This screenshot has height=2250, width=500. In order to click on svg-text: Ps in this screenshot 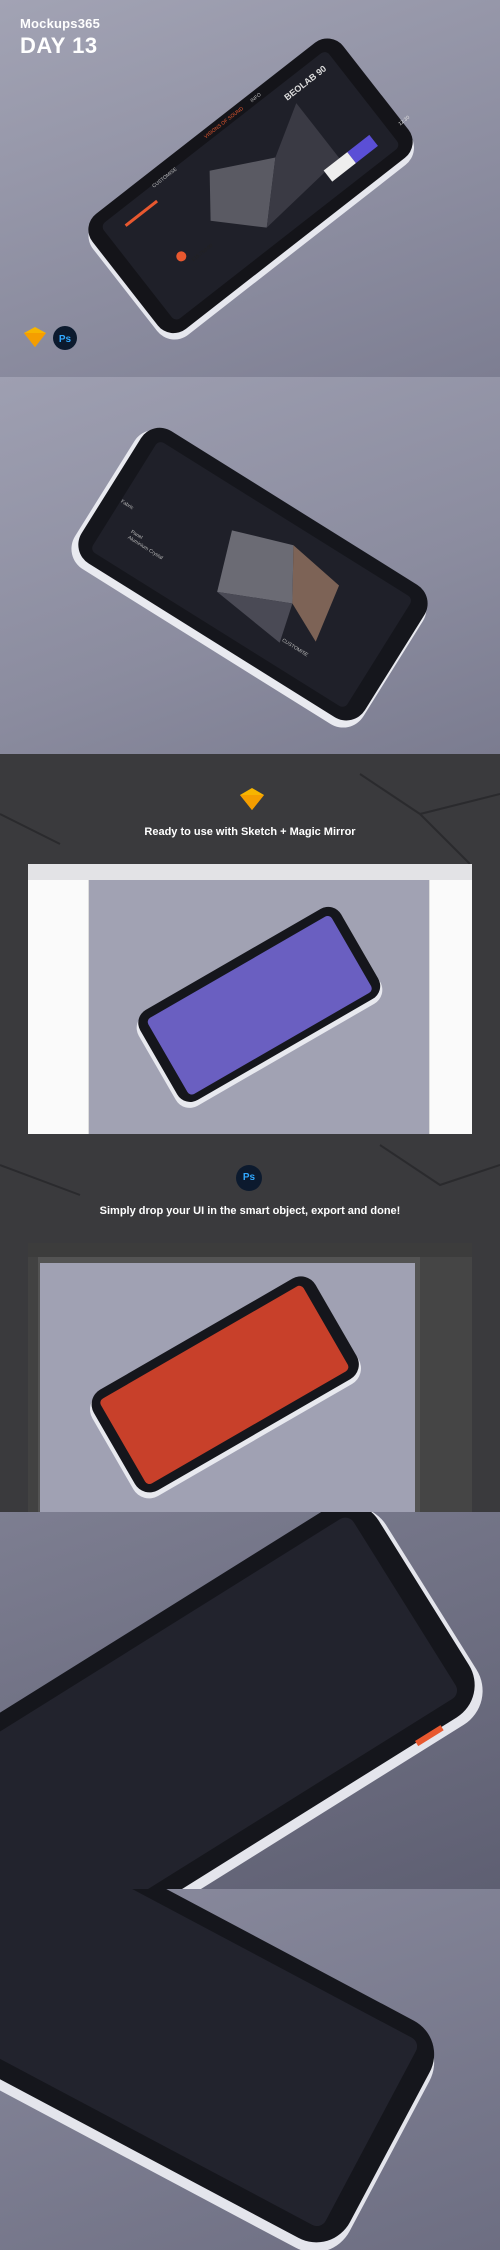, I will do `click(65, 339)`.